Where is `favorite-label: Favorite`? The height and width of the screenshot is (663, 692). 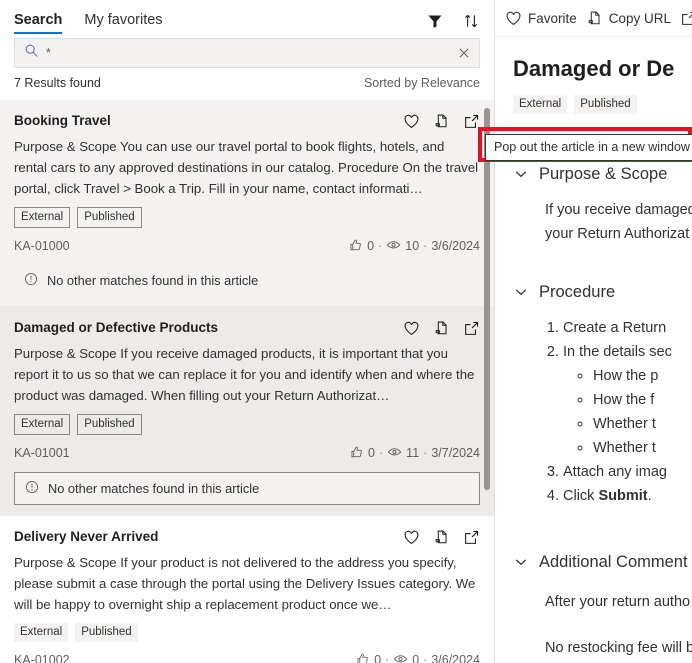 favorite-label: Favorite is located at coordinates (552, 18).